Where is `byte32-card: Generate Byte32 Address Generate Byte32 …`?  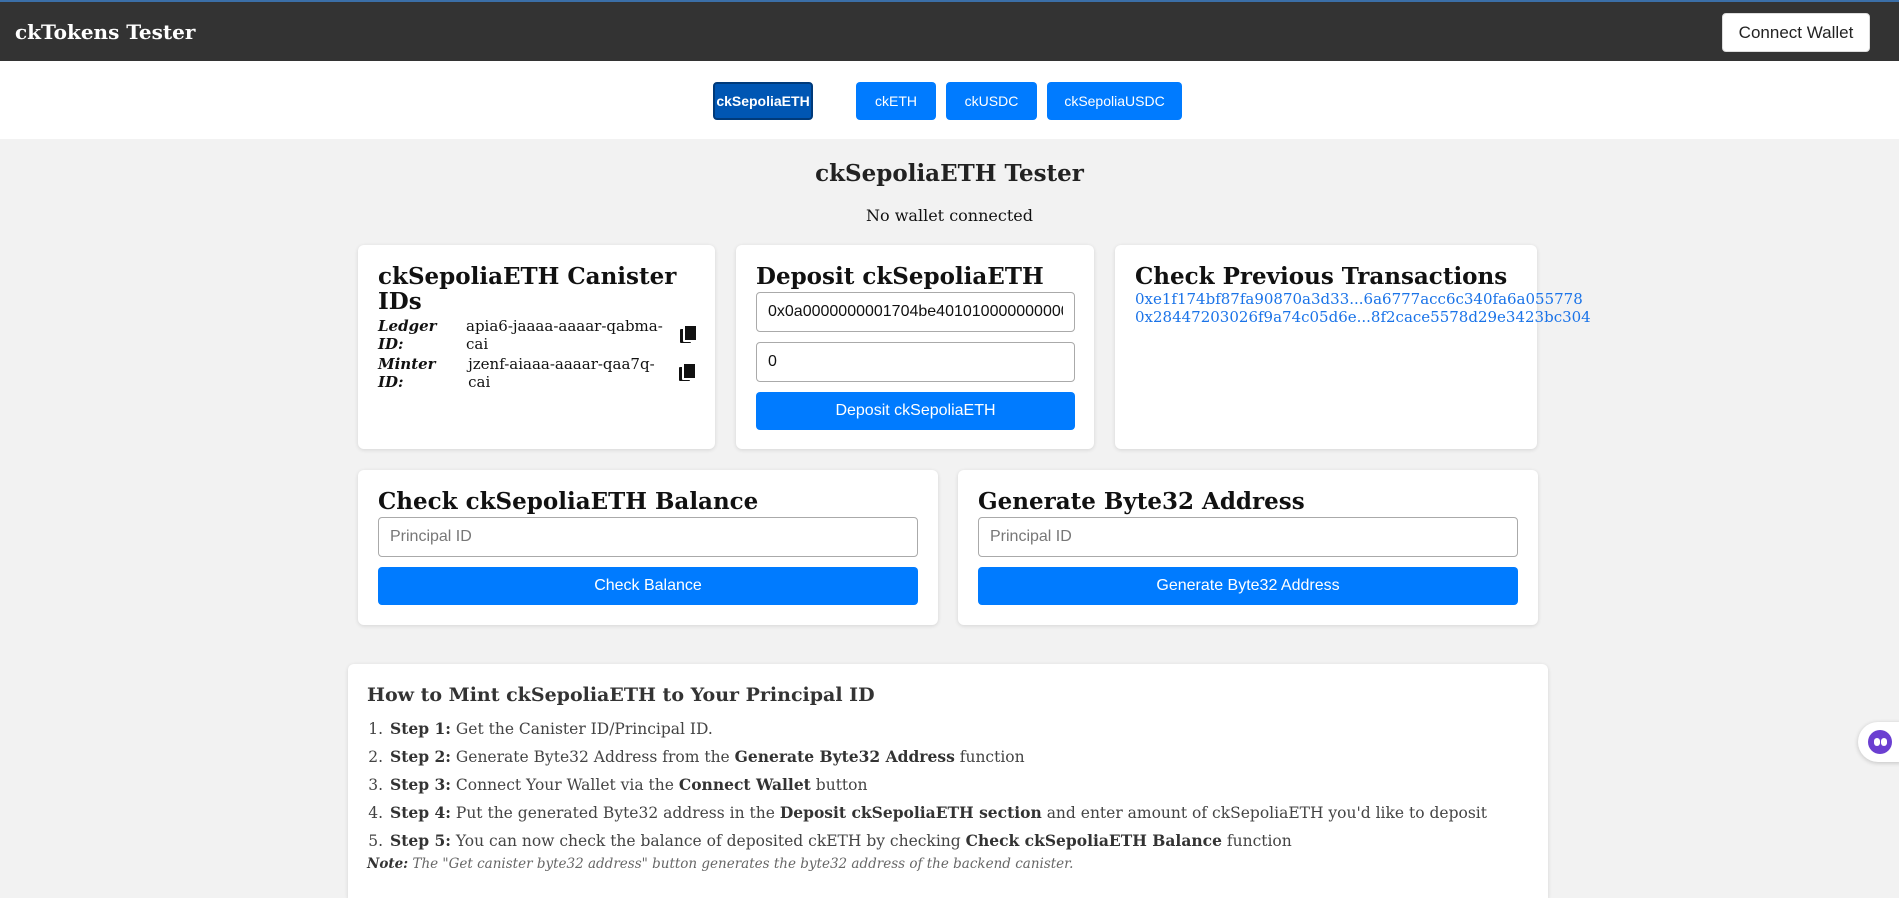
byte32-card: Generate Byte32 Address Generate Byte32 … is located at coordinates (1248, 547).